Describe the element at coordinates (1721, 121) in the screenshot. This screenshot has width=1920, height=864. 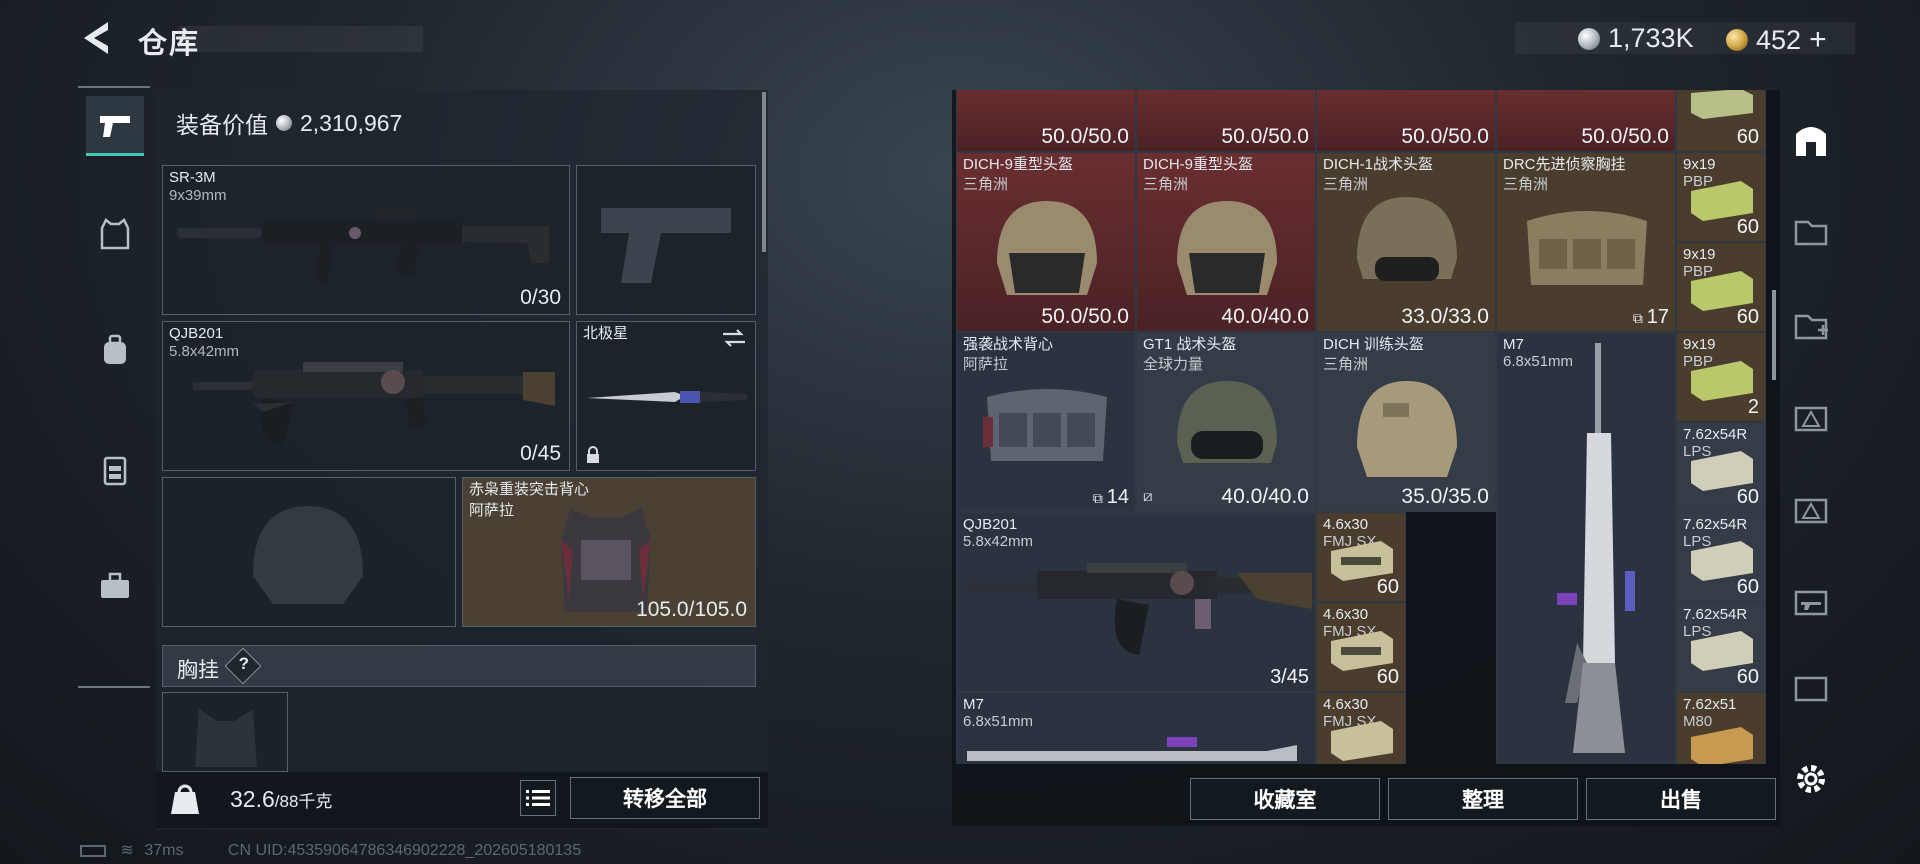
I see `stash-ammo: 60` at that location.